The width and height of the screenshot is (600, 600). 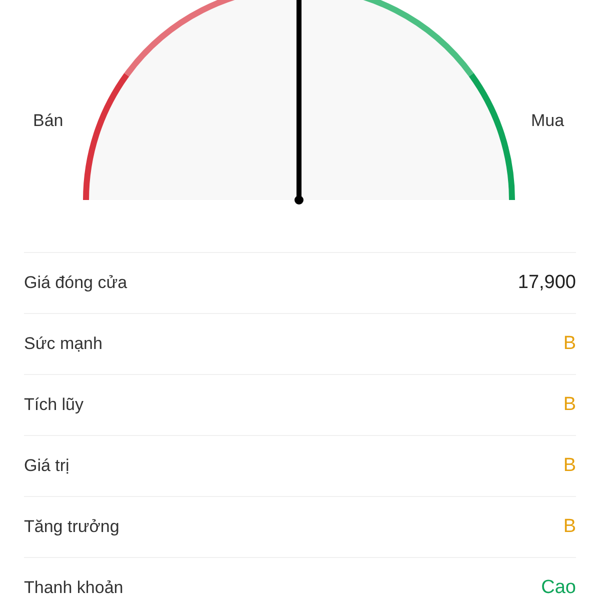 What do you see at coordinates (76, 283) in the screenshot?
I see `metric-label: Giá đóng cửa` at bounding box center [76, 283].